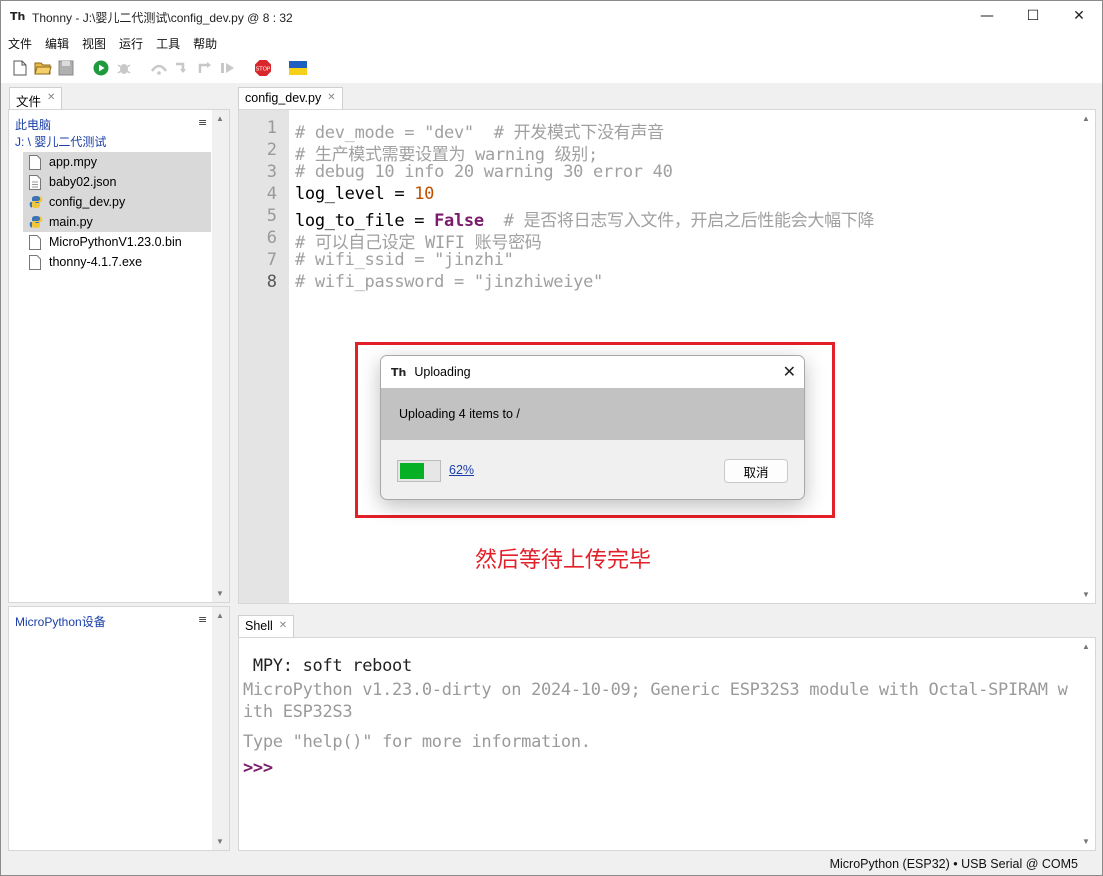 This screenshot has width=1103, height=876. Describe the element at coordinates (60, 141) in the screenshot. I see `current-path: J: \ 婴儿二代测试` at that location.